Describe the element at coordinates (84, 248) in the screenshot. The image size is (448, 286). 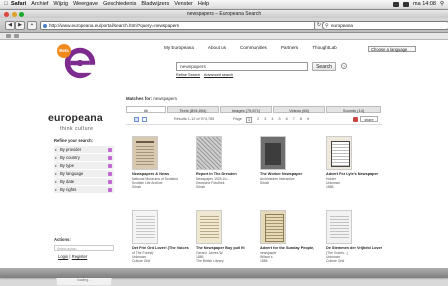
I see `actions-select: Select action` at that location.